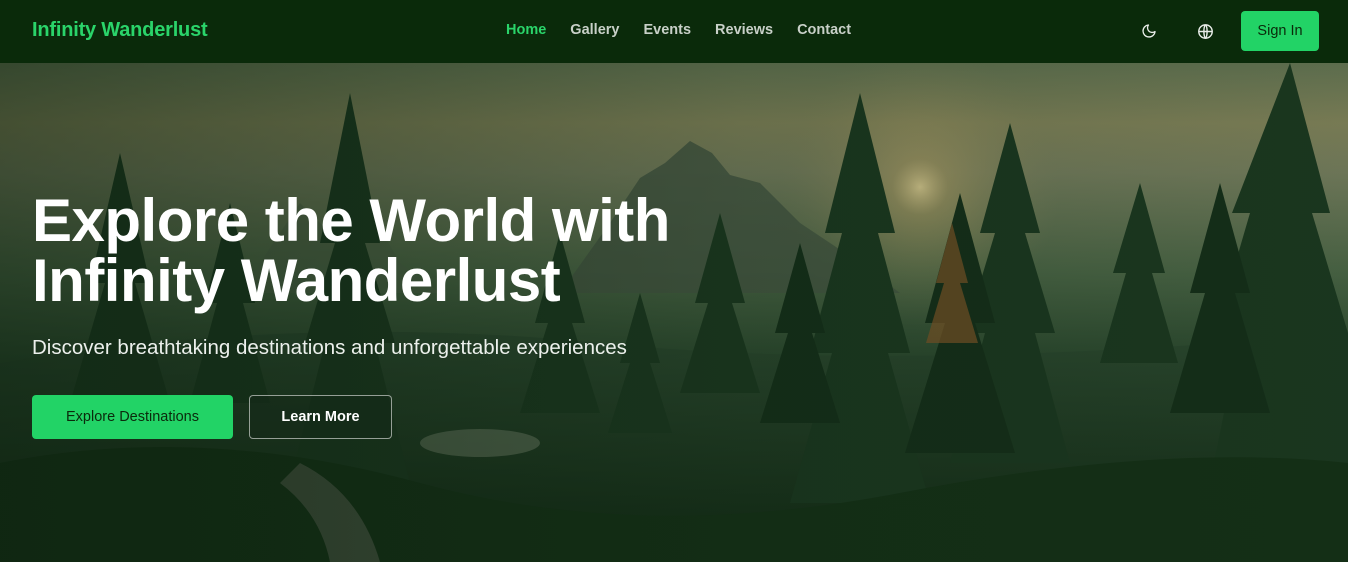 The height and width of the screenshot is (562, 1348). Describe the element at coordinates (594, 30) in the screenshot. I see `nav-link-gallery: Gallery` at that location.